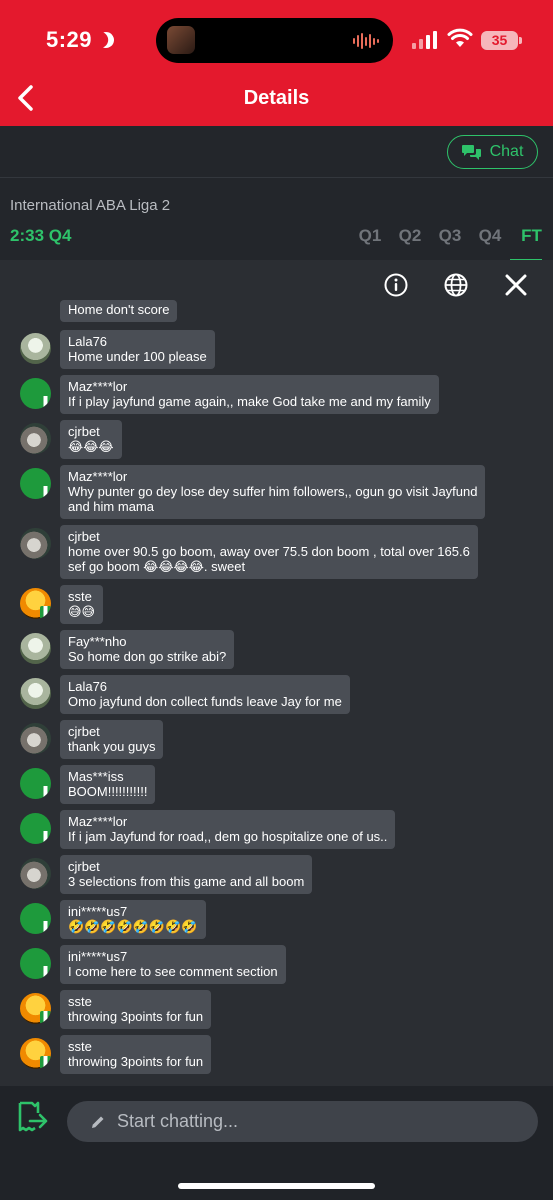  Describe the element at coordinates (133, 926) in the screenshot. I see `message-text: 🤣🤣🤣🤣🤣🤣🤣🤣` at that location.